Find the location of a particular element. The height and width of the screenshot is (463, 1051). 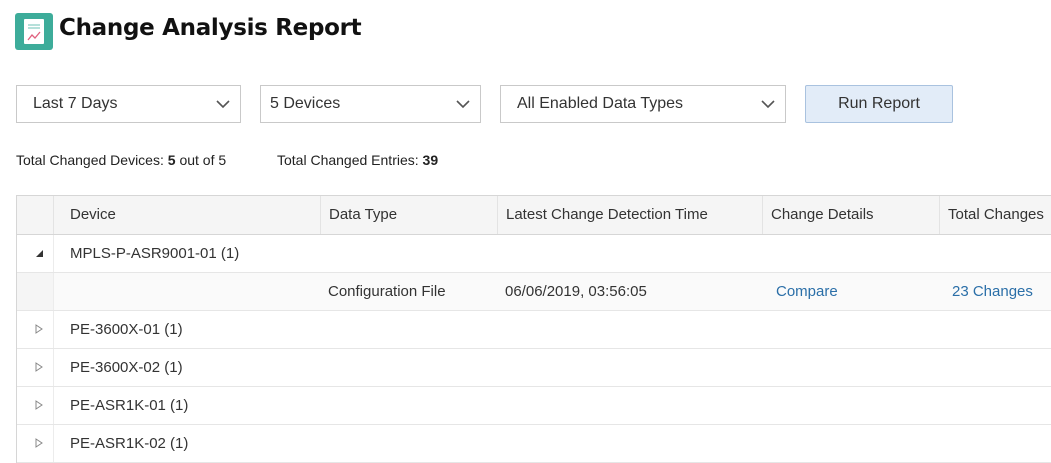

table-row: MPLS-P-ASR9001-01 (1) is located at coordinates (534, 254).